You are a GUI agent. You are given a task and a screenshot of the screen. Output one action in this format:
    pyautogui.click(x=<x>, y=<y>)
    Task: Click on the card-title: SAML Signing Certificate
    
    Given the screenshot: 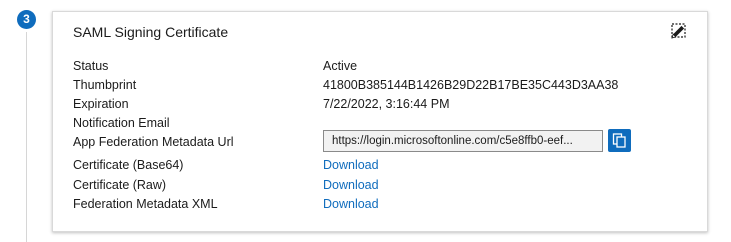 What is the action you would take?
    pyautogui.click(x=151, y=32)
    